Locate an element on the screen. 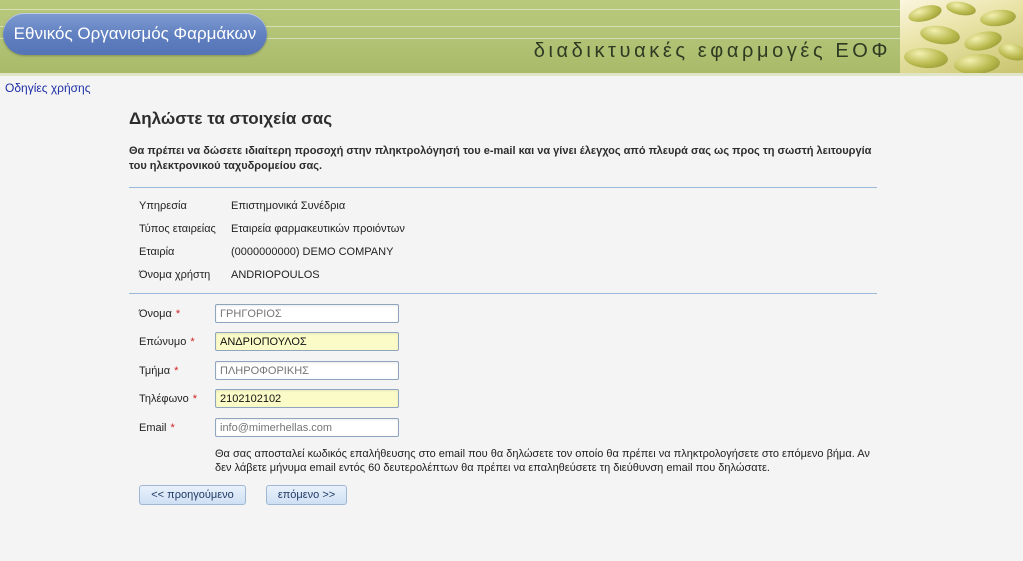 This screenshot has width=1023, height=561. phone-input is located at coordinates (307, 398).